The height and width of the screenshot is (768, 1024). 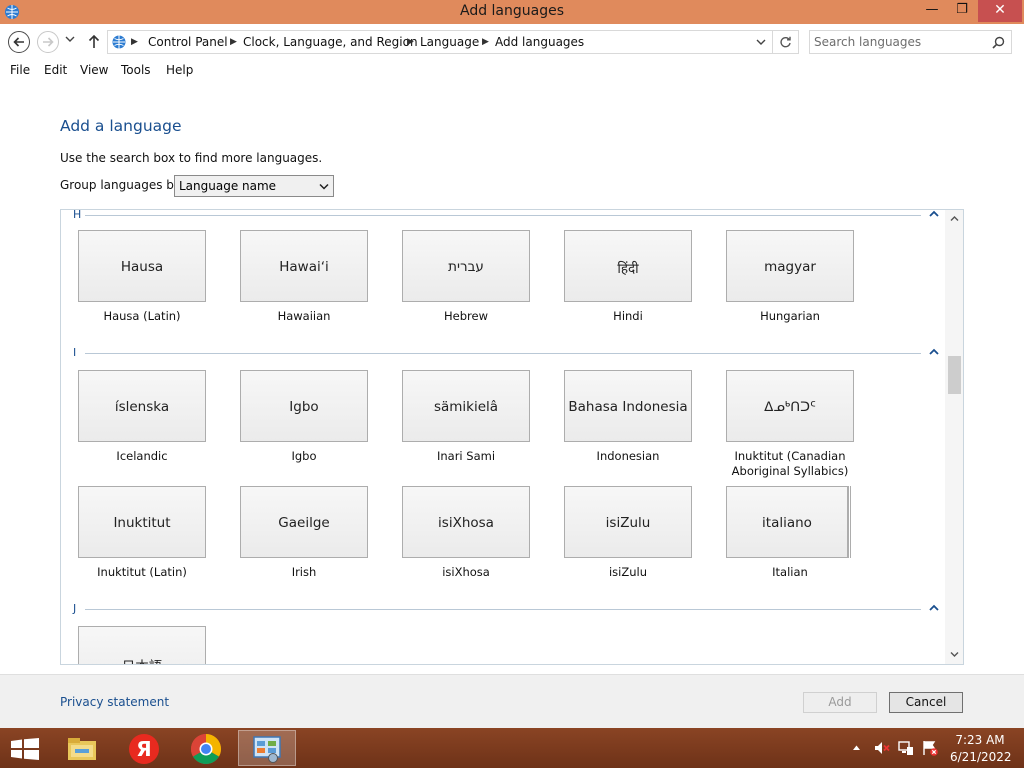 I want to click on language-tile-japanese: 日本語, so click(x=142, y=645).